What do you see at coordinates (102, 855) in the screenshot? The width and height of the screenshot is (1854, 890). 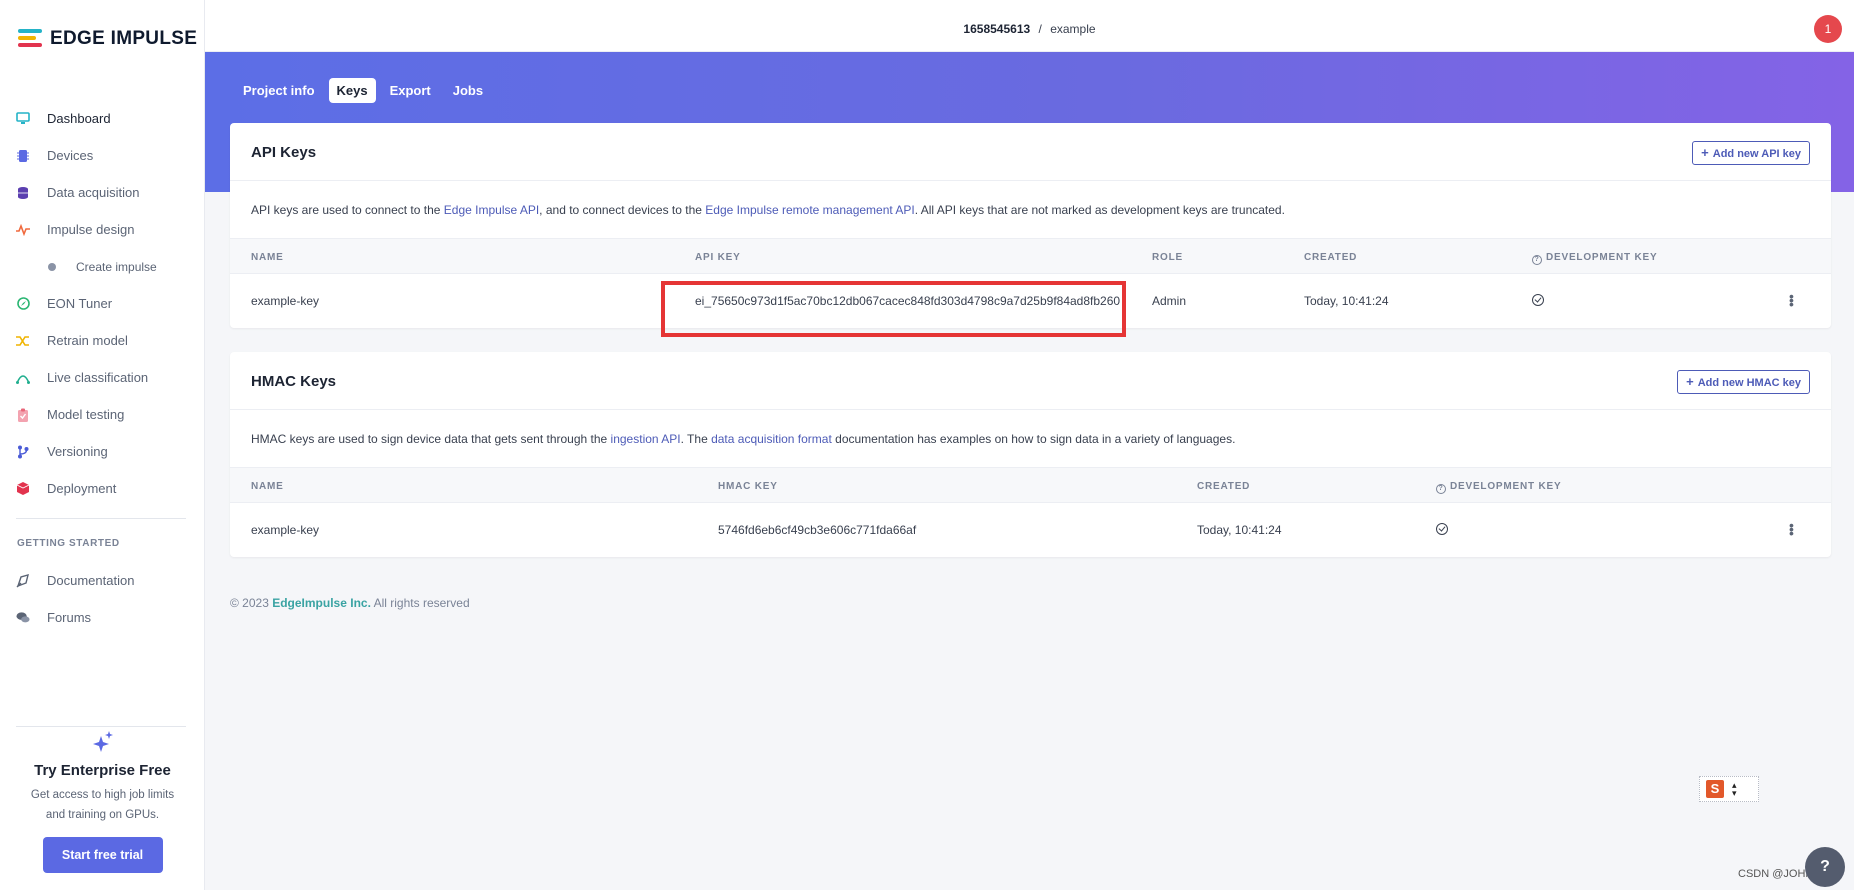 I see `start-free-trial-button: Start free trial` at bounding box center [102, 855].